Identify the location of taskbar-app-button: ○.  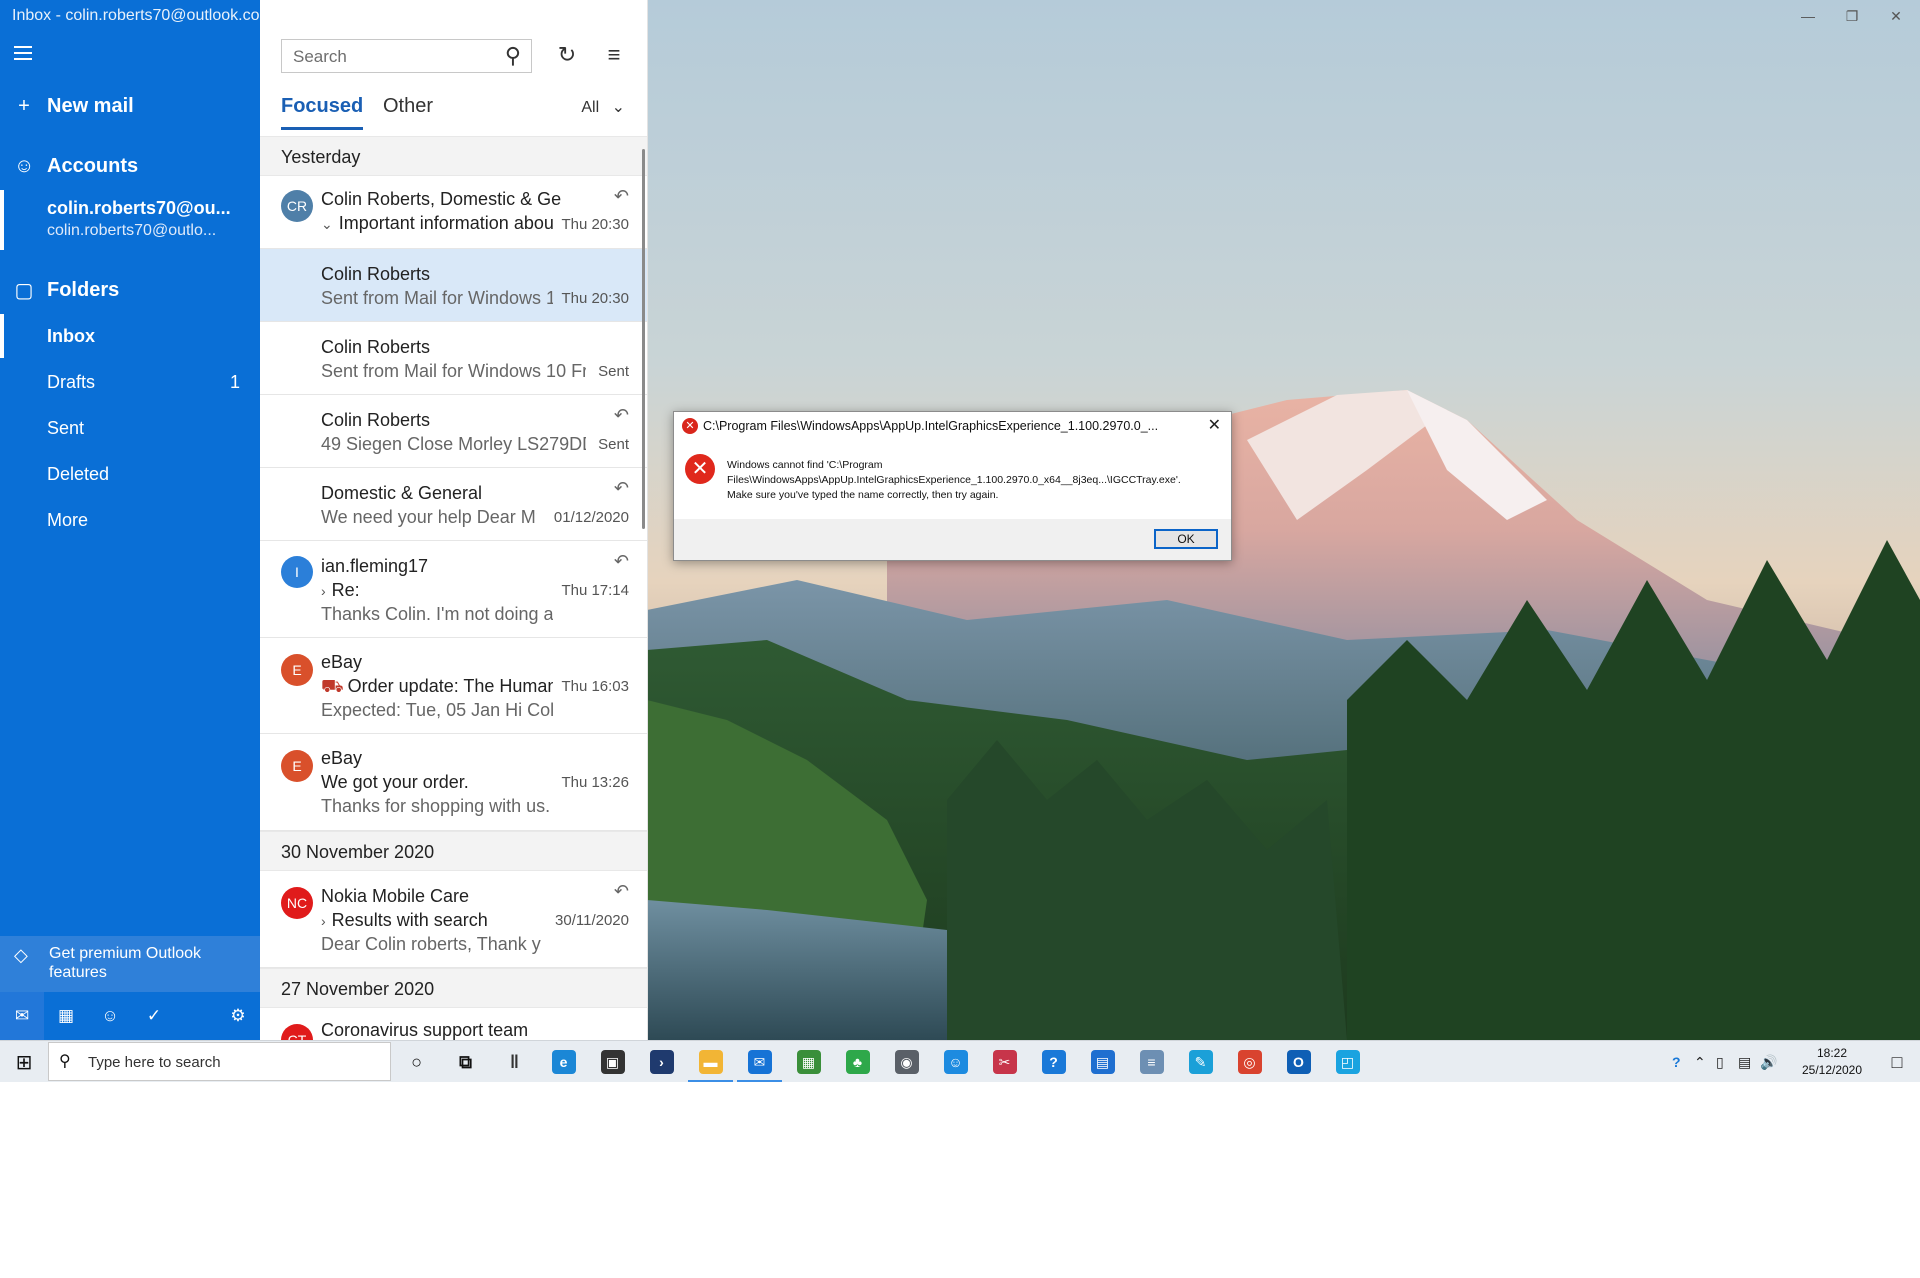
(416, 1061).